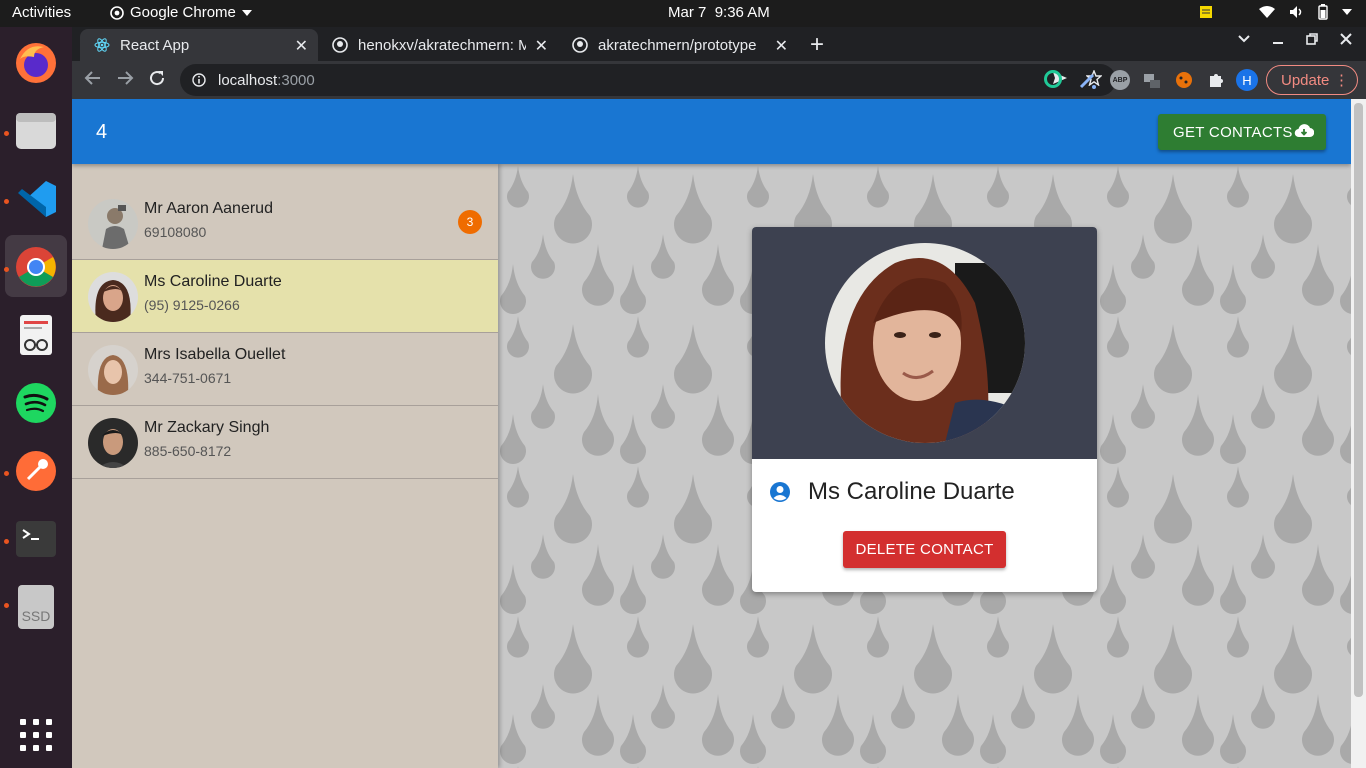 This screenshot has width=1366, height=768. What do you see at coordinates (246, 12) in the screenshot?
I see `chevron-down-icon` at bounding box center [246, 12].